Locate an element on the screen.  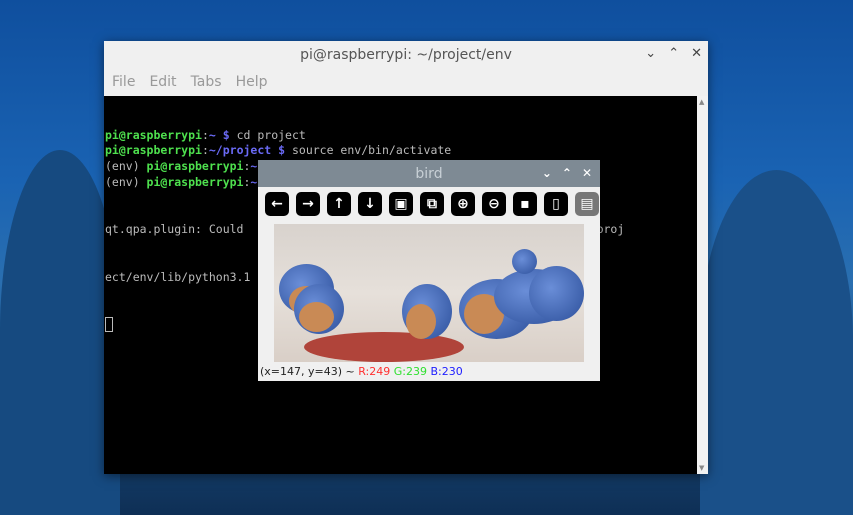
zoom-in-icon: ⊕ is located at coordinates (463, 204).